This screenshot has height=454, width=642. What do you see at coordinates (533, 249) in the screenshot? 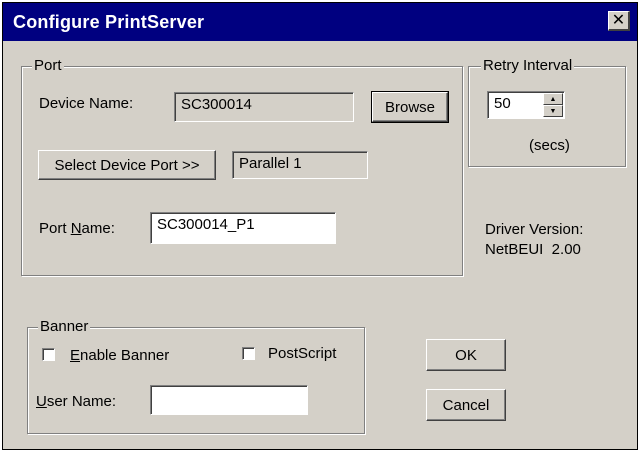
I see `driver-version-value: NetBEUI 2.00` at bounding box center [533, 249].